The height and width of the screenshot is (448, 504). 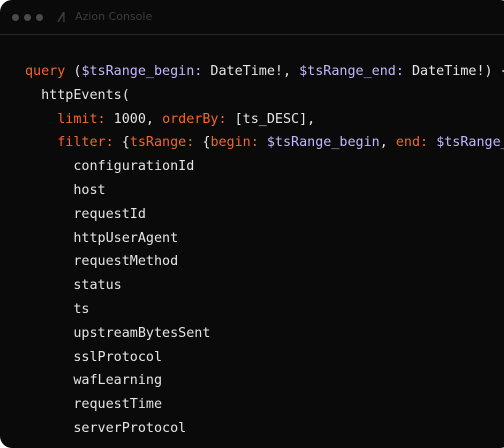 I want to click on code-text: status, so click(x=73, y=286).